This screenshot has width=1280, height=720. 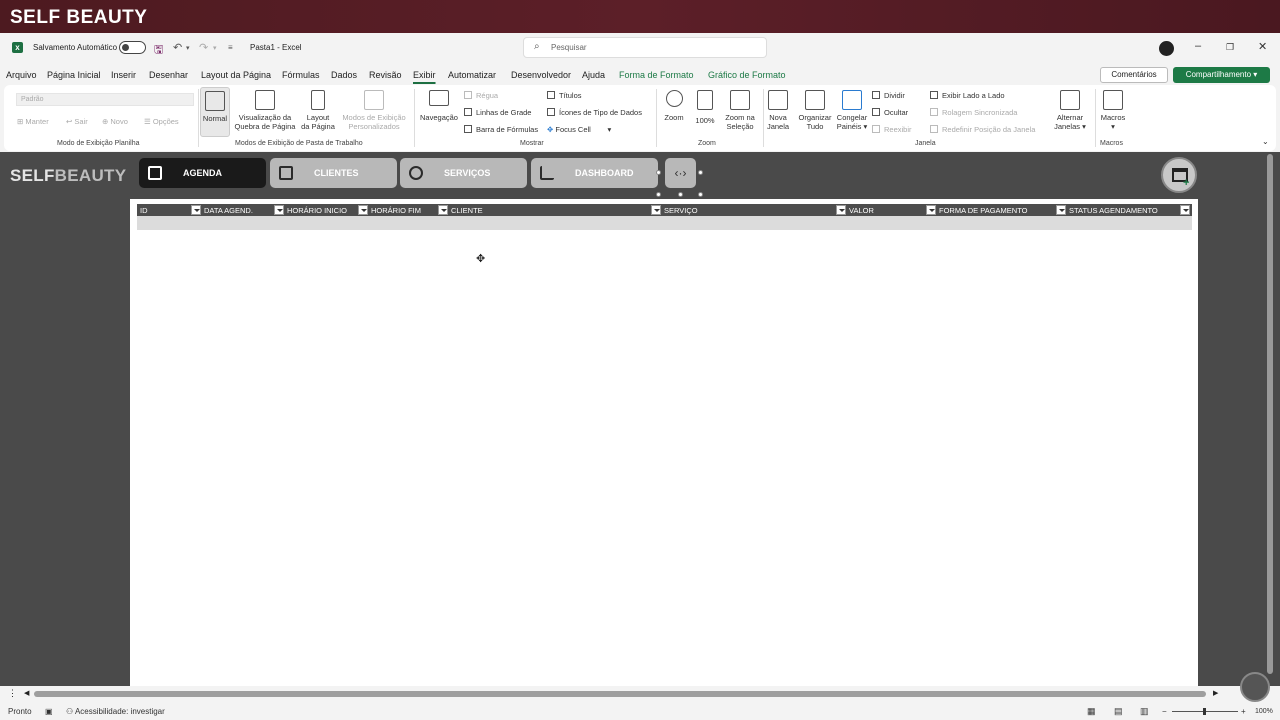 I want to click on zoom-level: 100%, so click(x=1264, y=711).